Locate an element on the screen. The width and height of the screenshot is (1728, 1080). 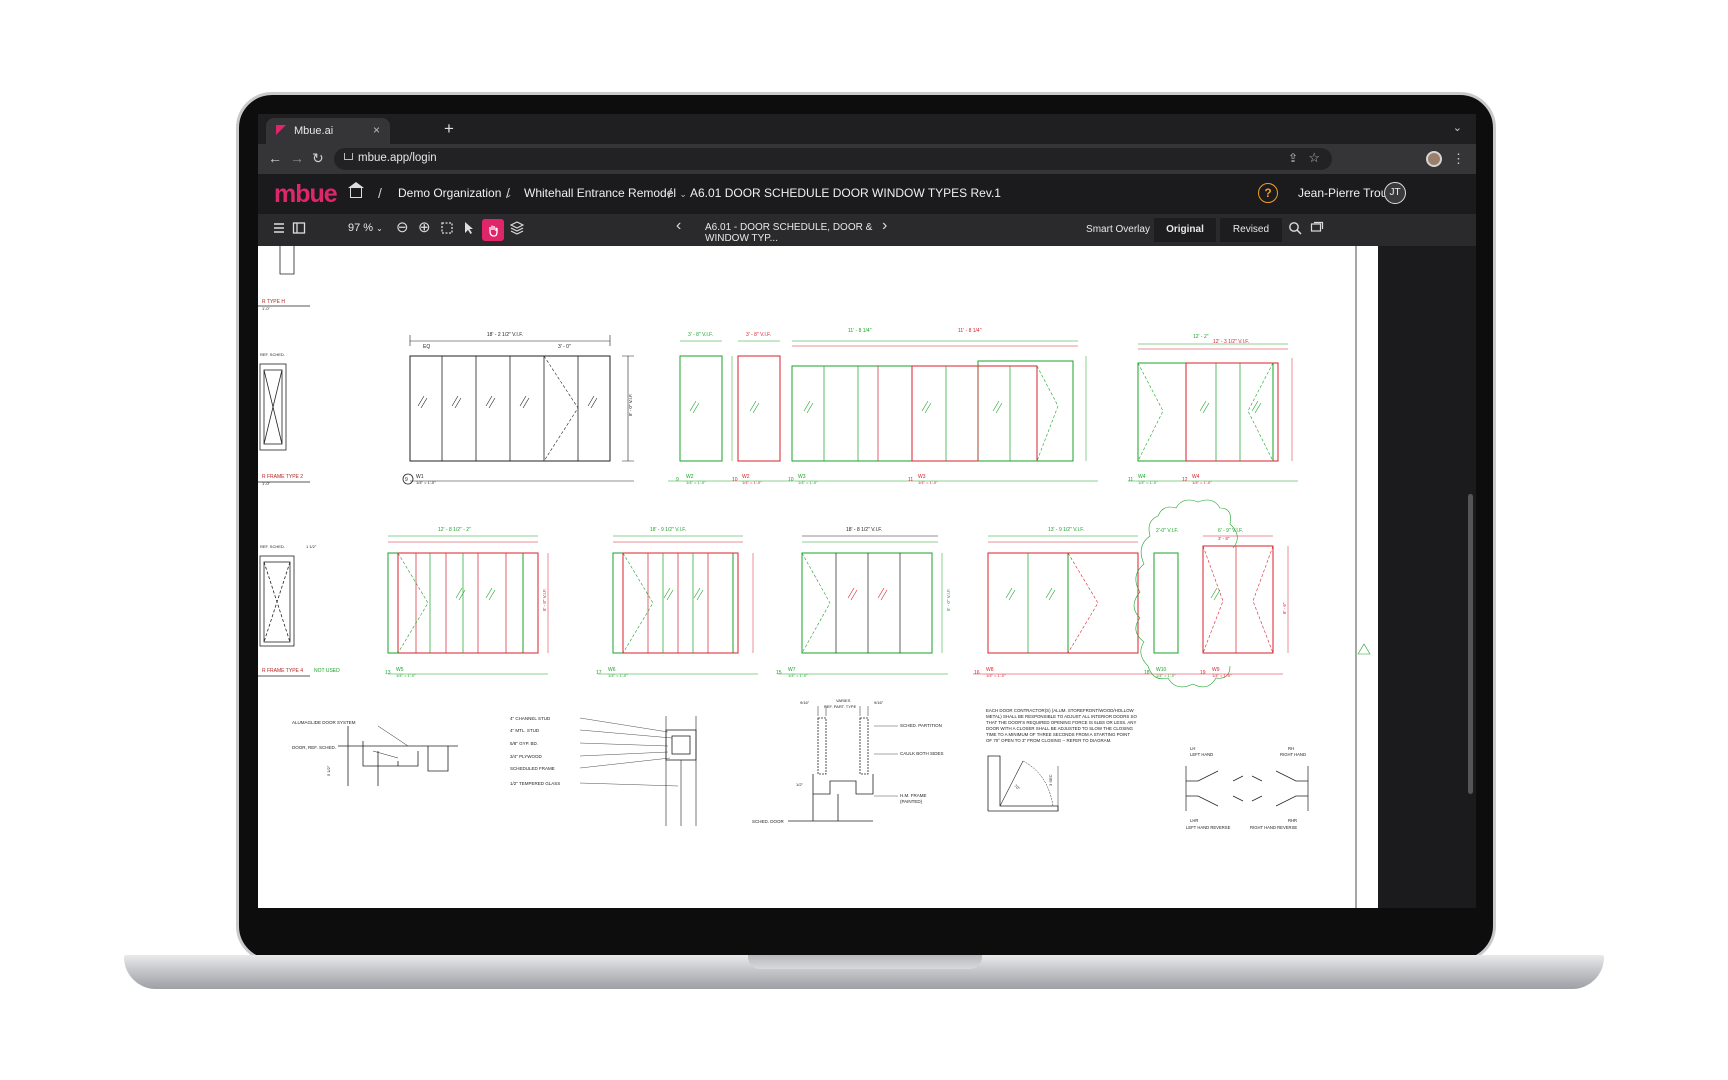
w4-overall-dim: 12' - 3 1/2" V.I.F. is located at coordinates (1231, 342).